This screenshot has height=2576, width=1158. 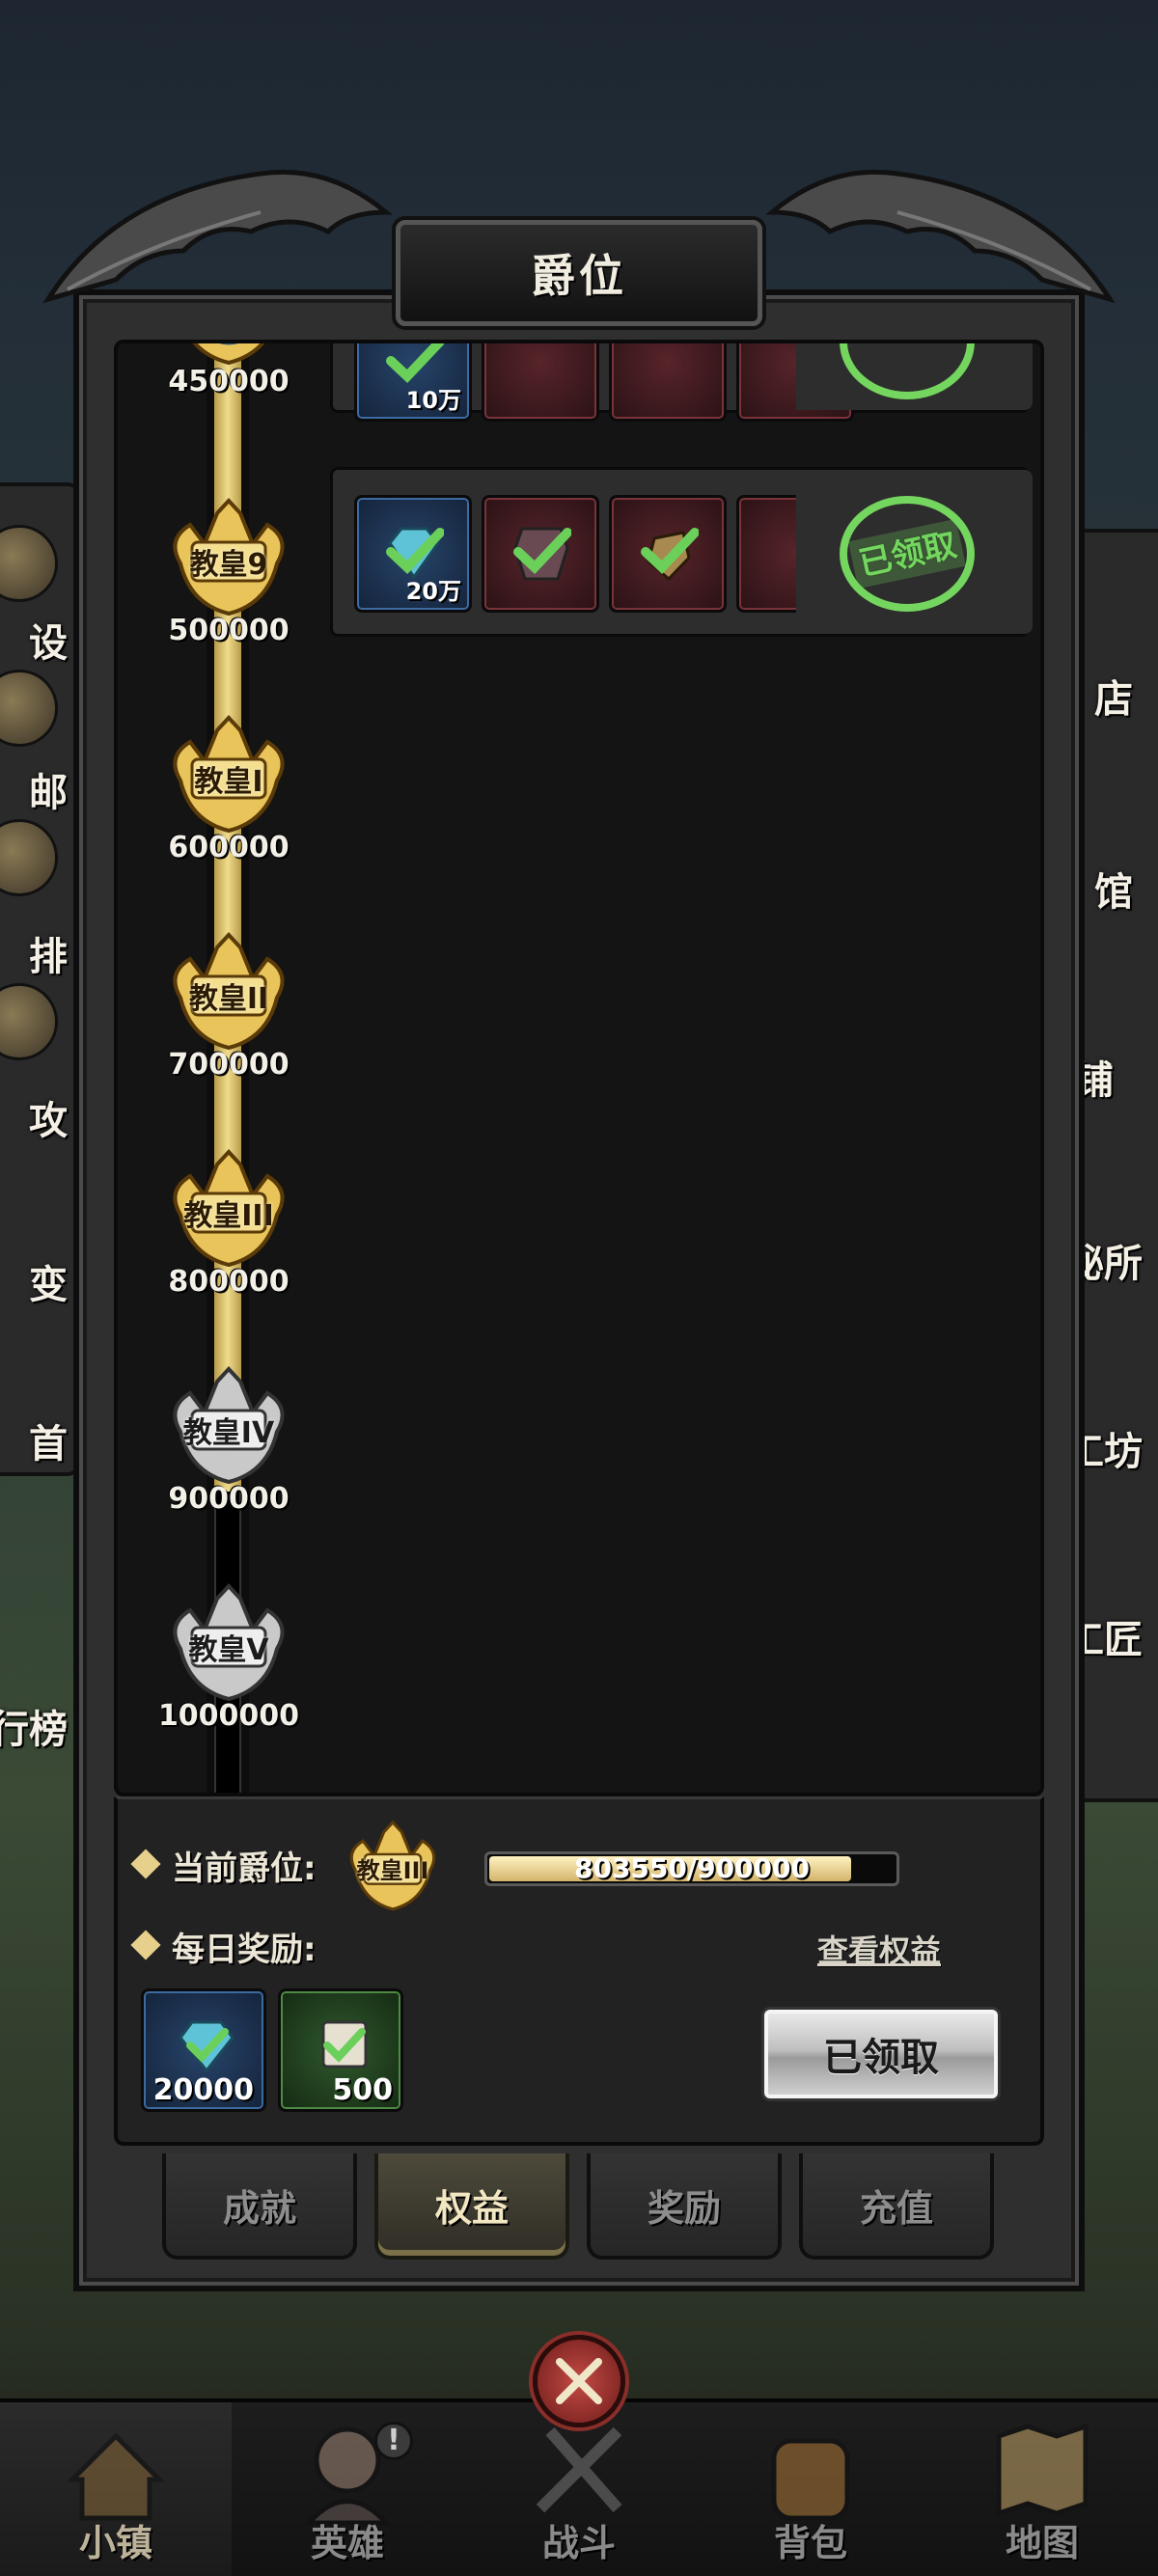 I want to click on crossed-swords-icon, so click(x=579, y=2381).